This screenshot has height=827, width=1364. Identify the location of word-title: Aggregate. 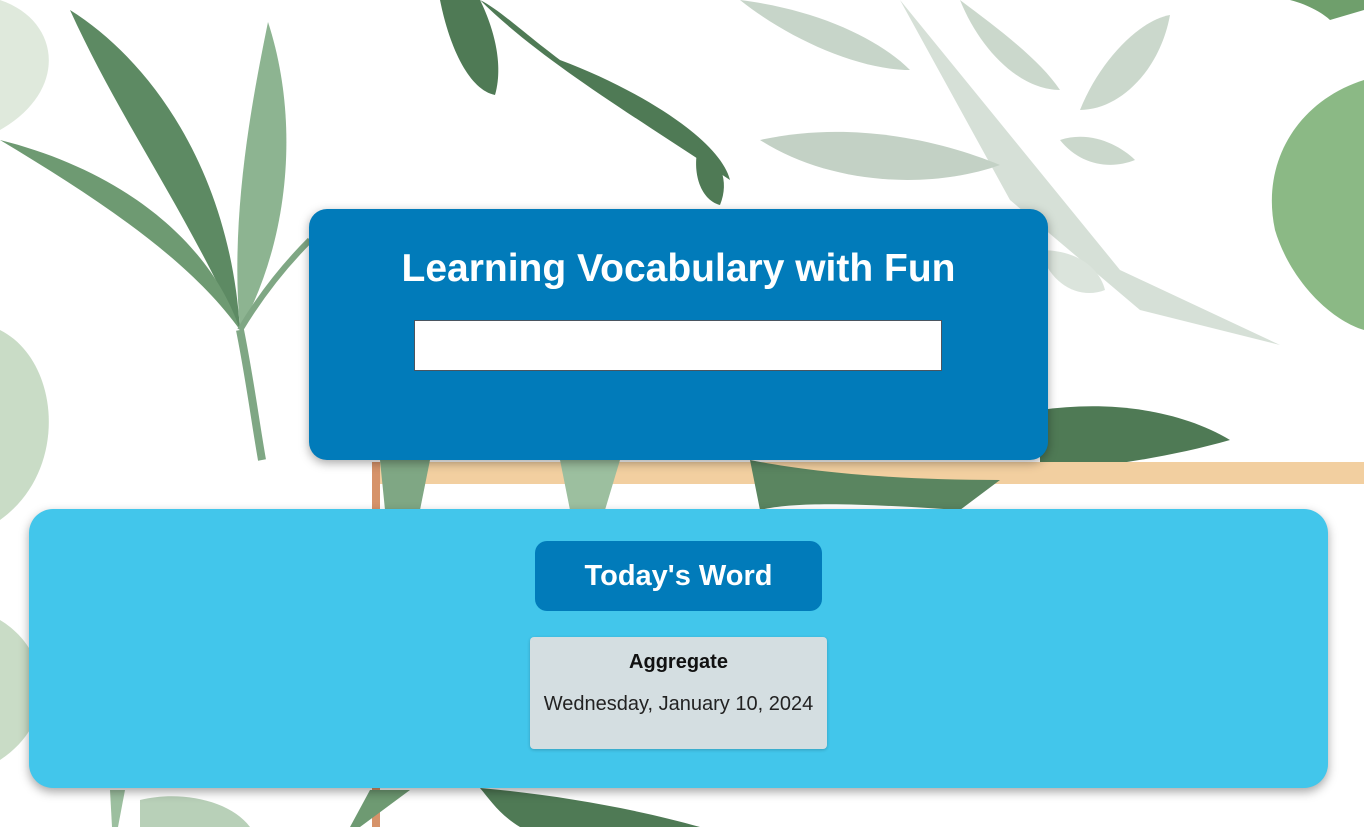
(678, 662).